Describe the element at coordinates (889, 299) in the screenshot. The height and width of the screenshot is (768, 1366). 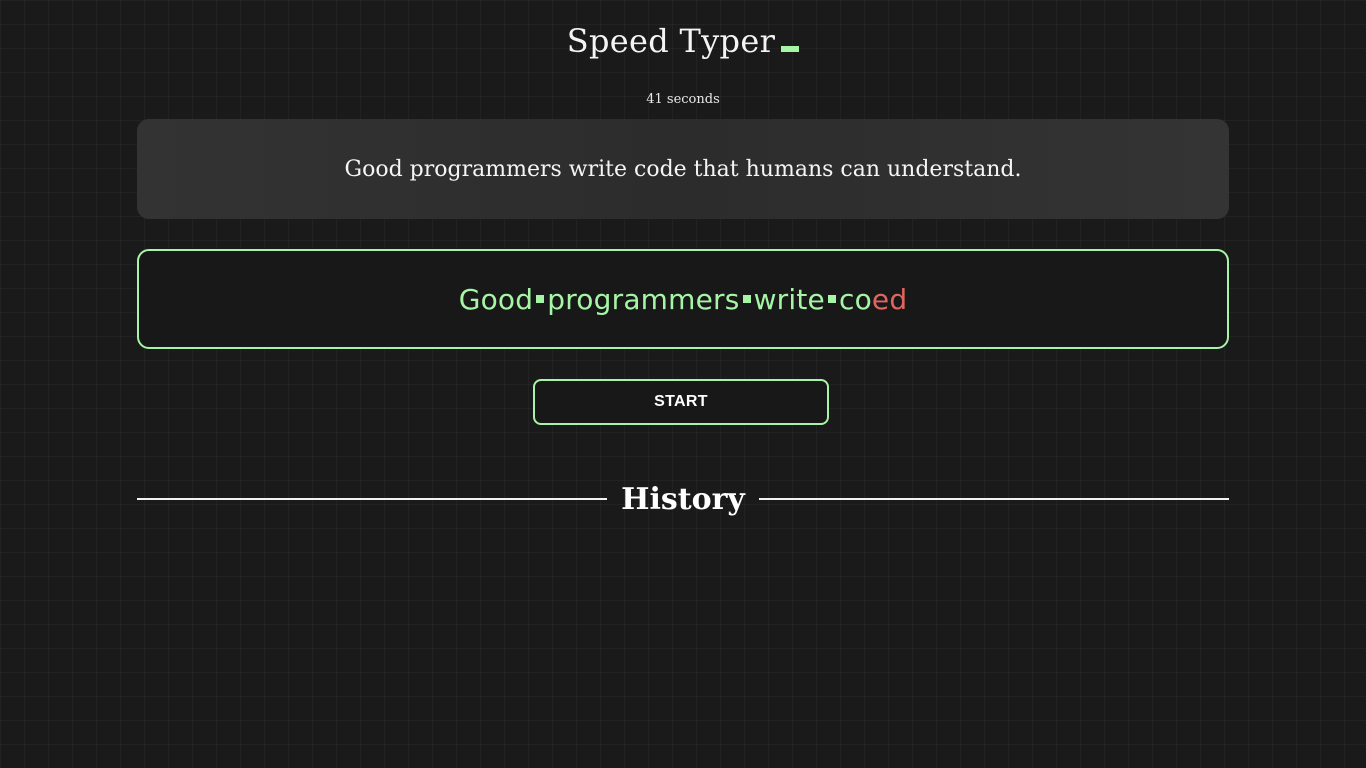
I see `typed-partial-incorrect: ed` at that location.